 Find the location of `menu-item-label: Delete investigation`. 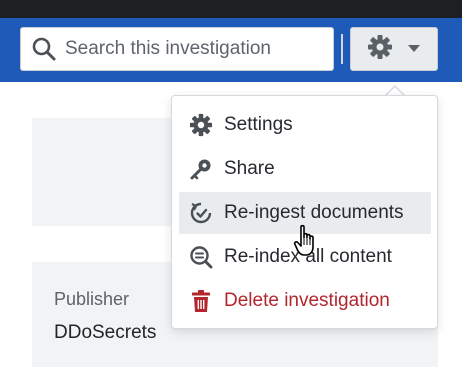

menu-item-label: Delete investigation is located at coordinates (307, 300).